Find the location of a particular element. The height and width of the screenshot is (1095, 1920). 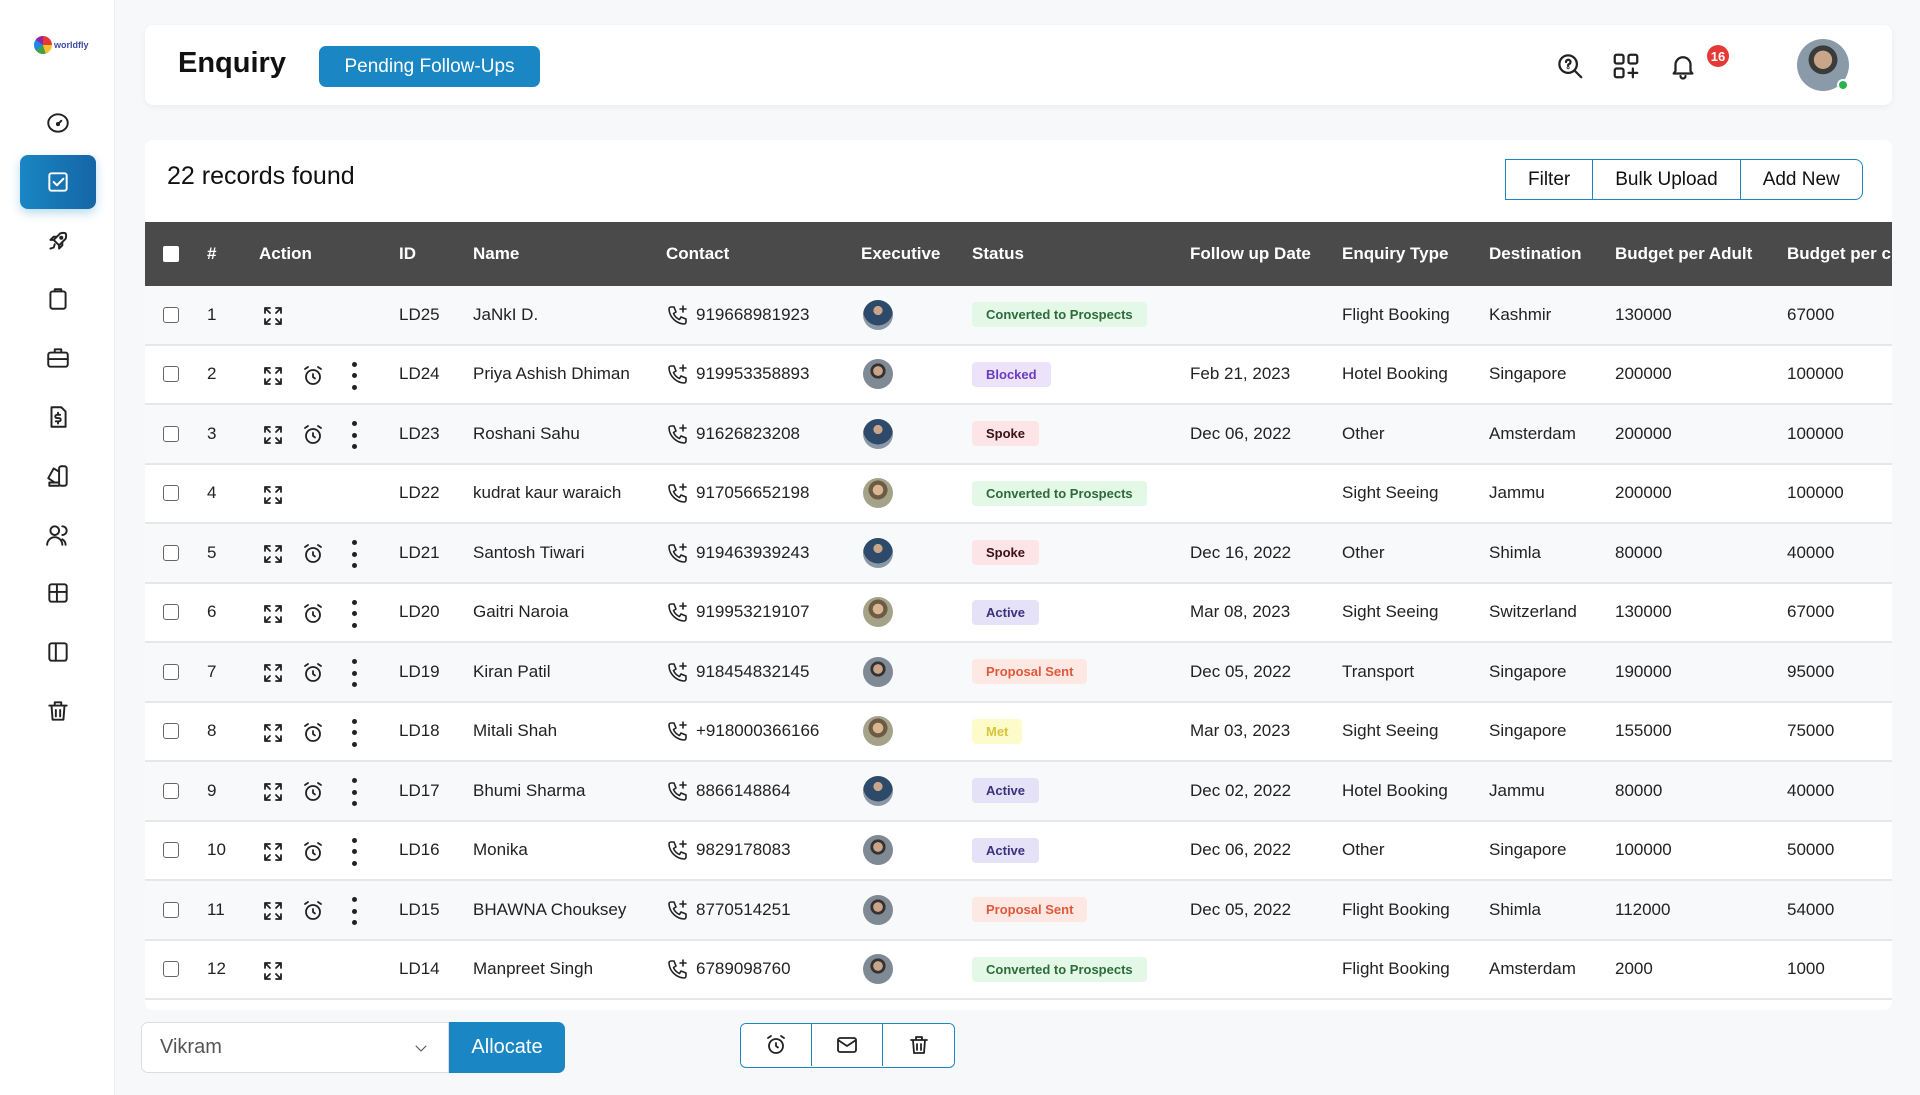

help-search-button is located at coordinates (1570, 66).